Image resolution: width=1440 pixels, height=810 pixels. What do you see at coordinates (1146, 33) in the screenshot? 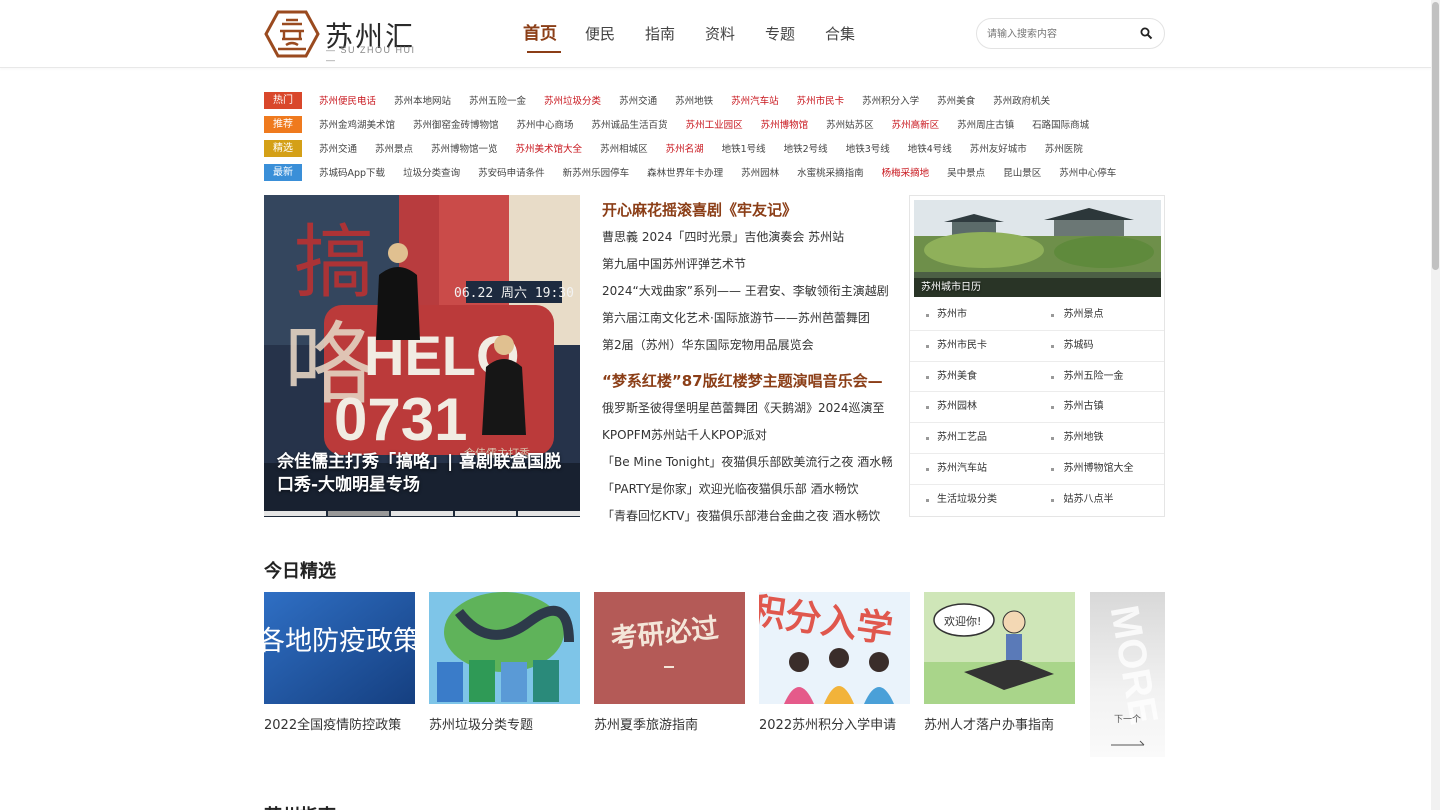
I see `search-icon` at bounding box center [1146, 33].